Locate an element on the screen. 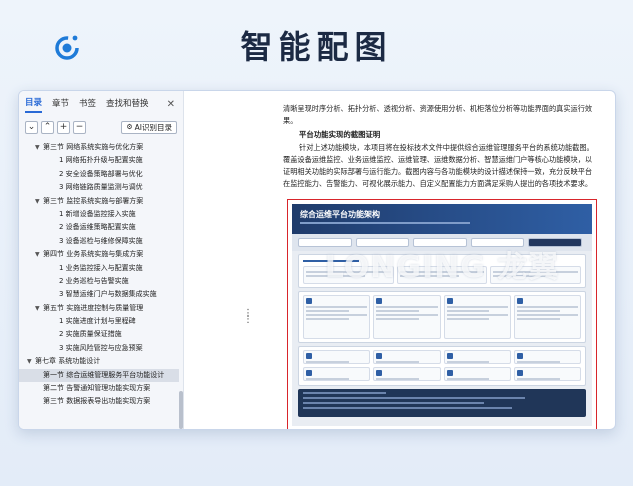  toc-item-label: 2 设备运维策略配置实施 is located at coordinates (97, 227).